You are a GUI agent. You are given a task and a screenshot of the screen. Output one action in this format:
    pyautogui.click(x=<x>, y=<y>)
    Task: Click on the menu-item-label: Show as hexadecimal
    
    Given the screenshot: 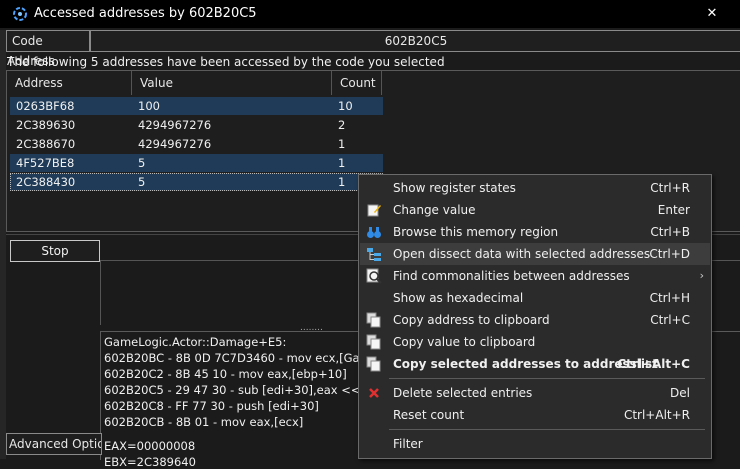 What is the action you would take?
    pyautogui.click(x=458, y=298)
    